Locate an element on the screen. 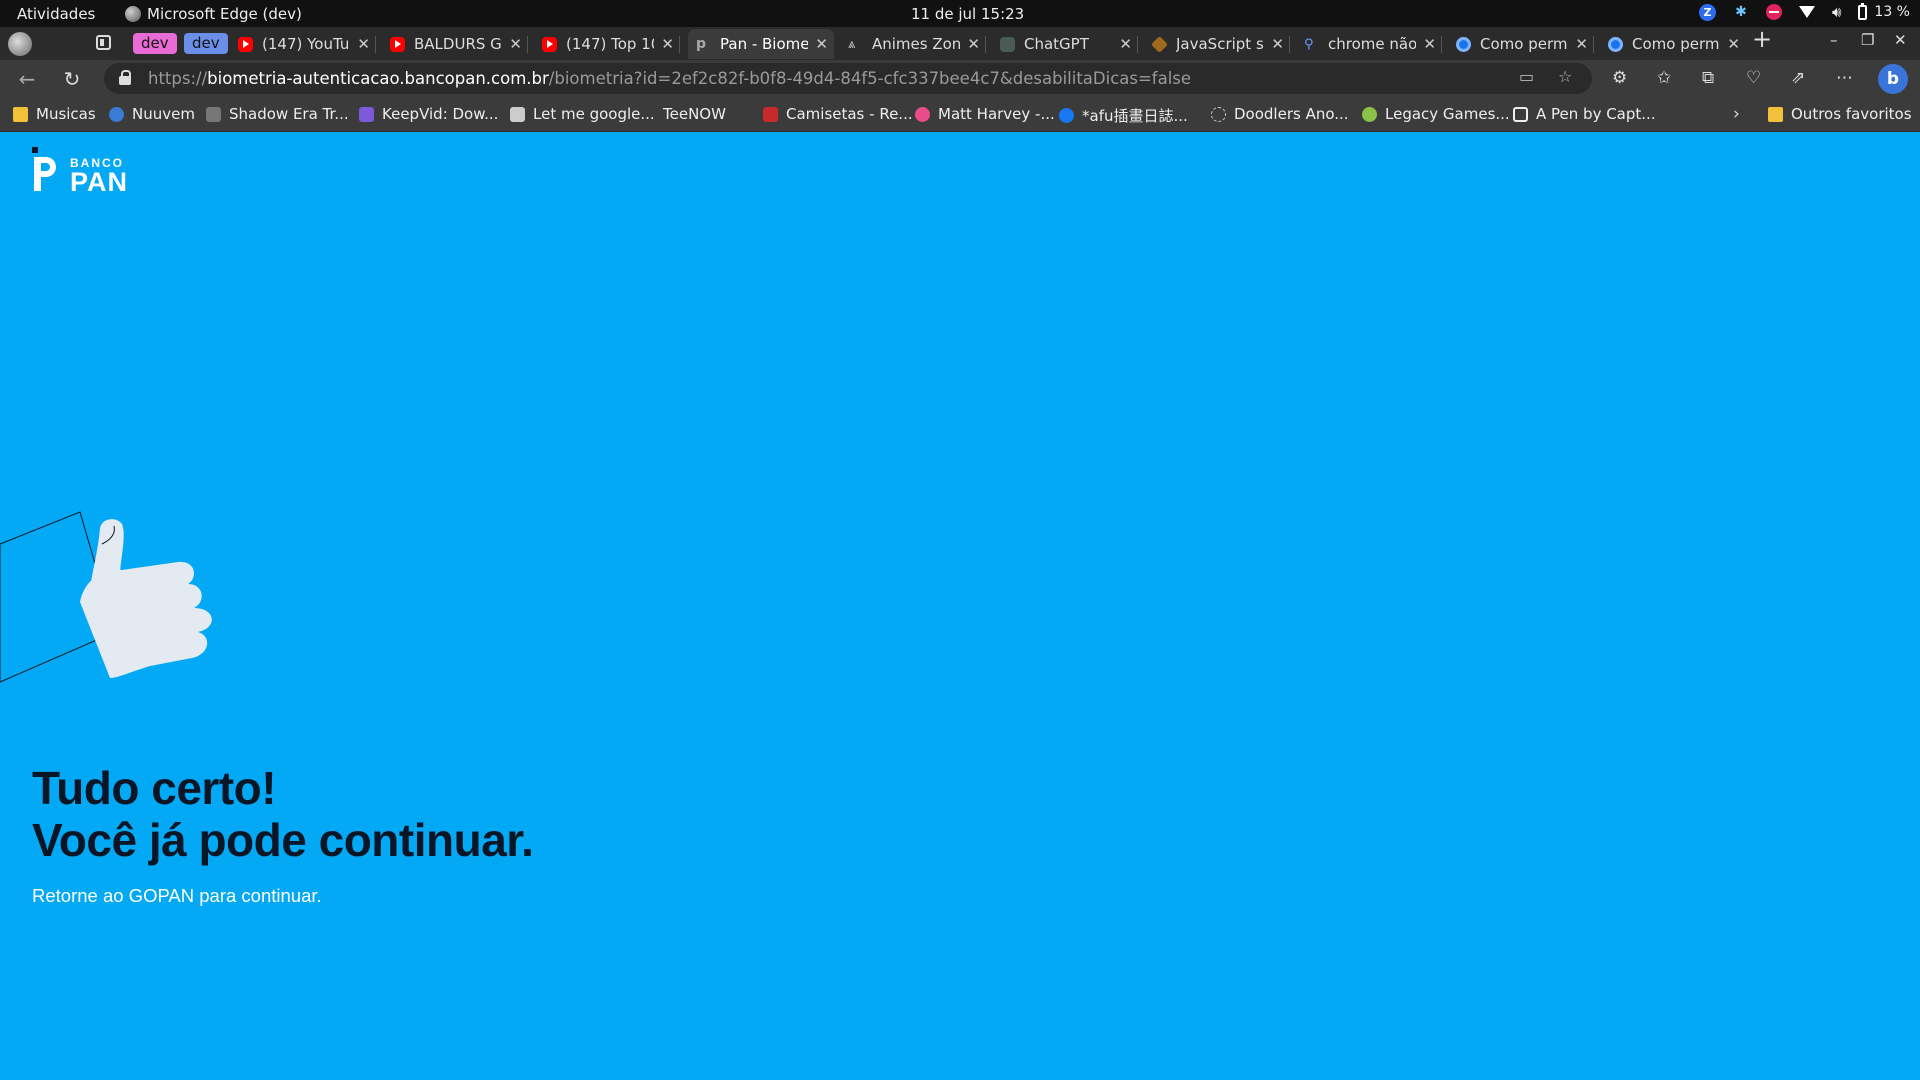  bookmark-item: Nuuvem is located at coordinates (152, 114).